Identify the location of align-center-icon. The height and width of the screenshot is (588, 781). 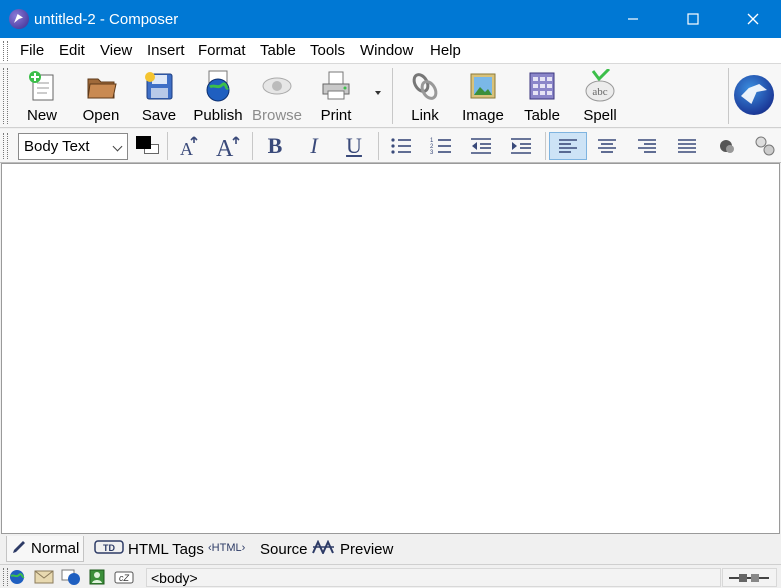
(607, 146).